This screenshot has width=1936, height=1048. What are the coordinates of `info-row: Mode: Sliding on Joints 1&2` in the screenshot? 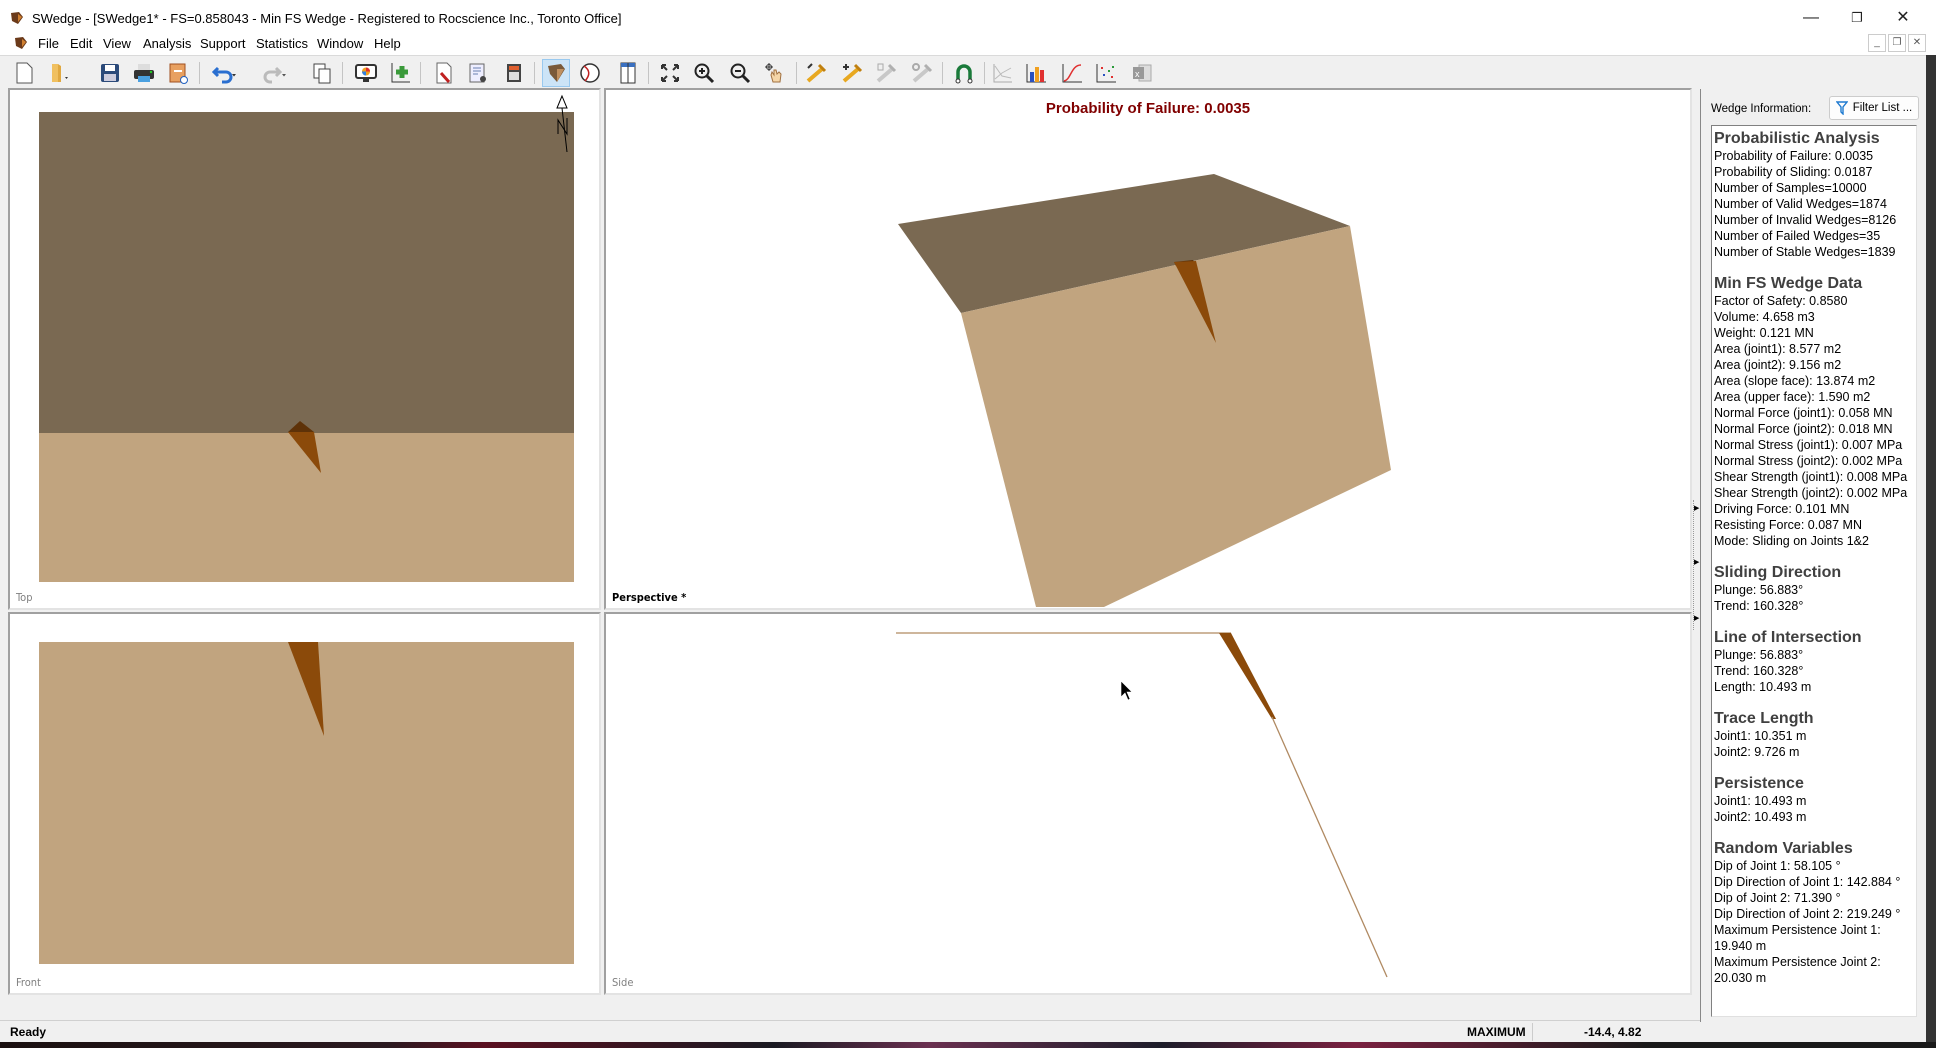 It's located at (1791, 541).